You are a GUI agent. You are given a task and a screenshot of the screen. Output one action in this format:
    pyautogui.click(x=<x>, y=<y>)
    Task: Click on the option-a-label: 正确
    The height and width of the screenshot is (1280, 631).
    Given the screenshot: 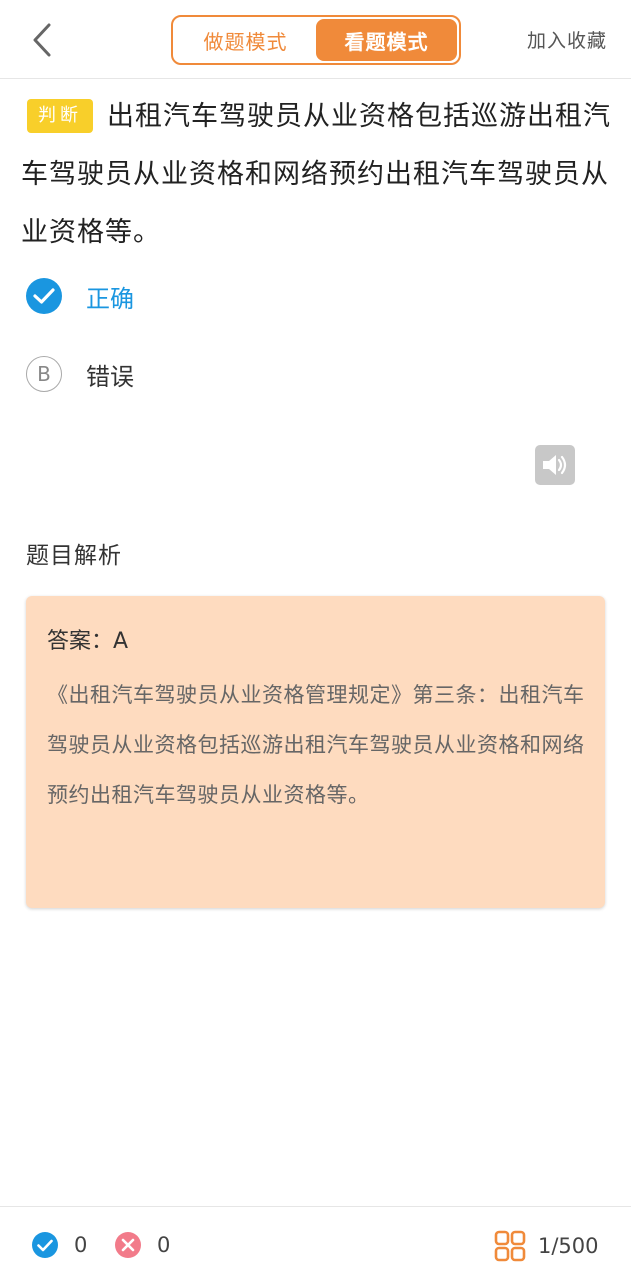 What is the action you would take?
    pyautogui.click(x=110, y=298)
    